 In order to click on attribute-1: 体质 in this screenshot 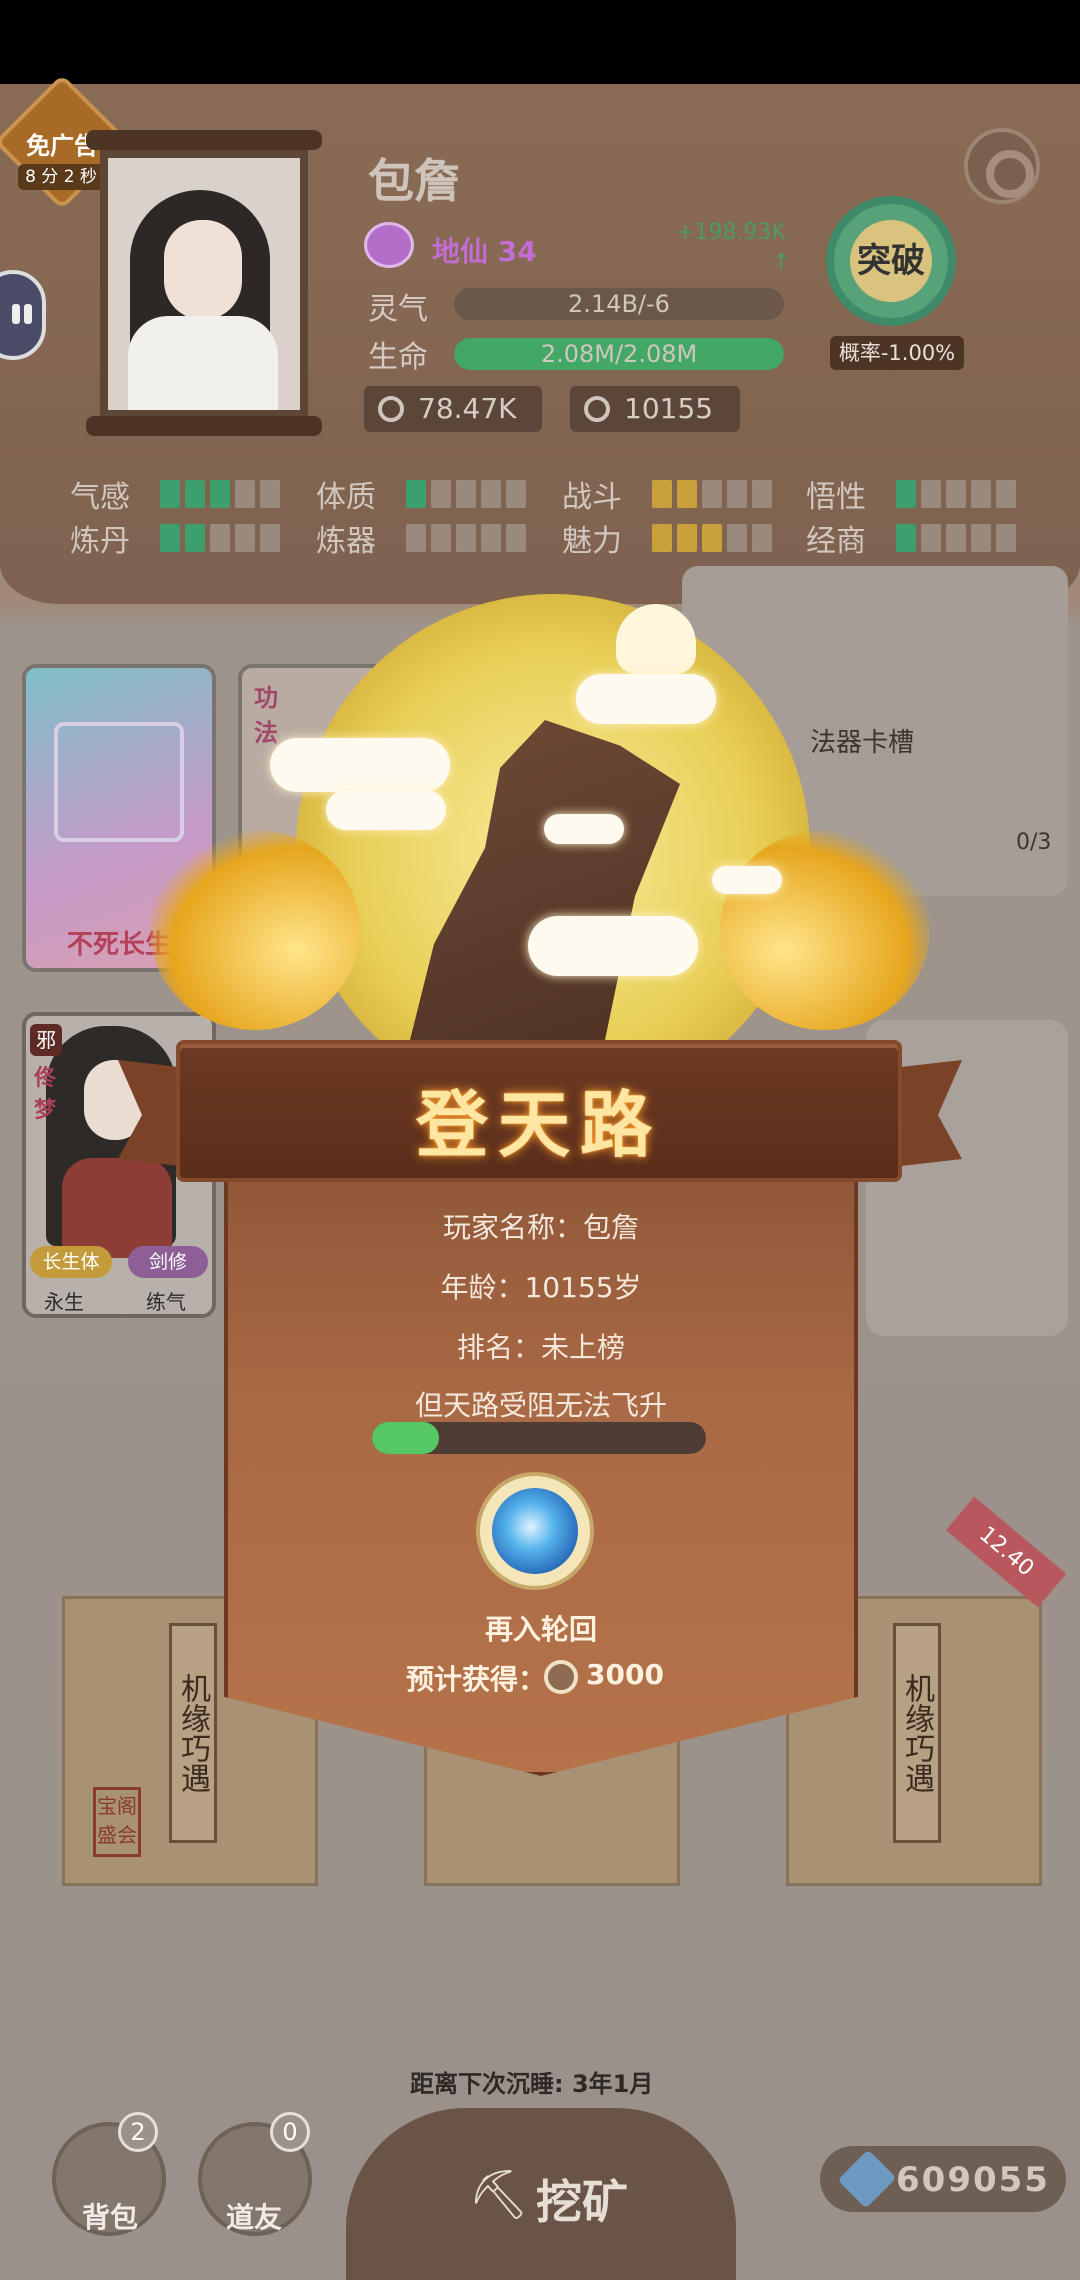, I will do `click(423, 494)`.